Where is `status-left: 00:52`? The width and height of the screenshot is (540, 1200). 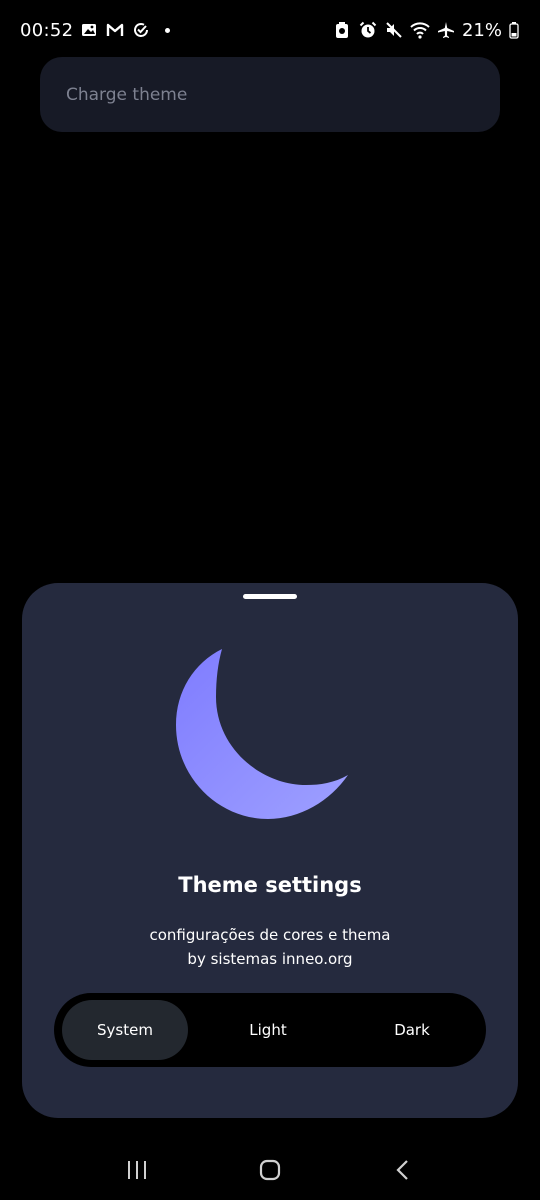 status-left: 00:52 is located at coordinates (95, 30).